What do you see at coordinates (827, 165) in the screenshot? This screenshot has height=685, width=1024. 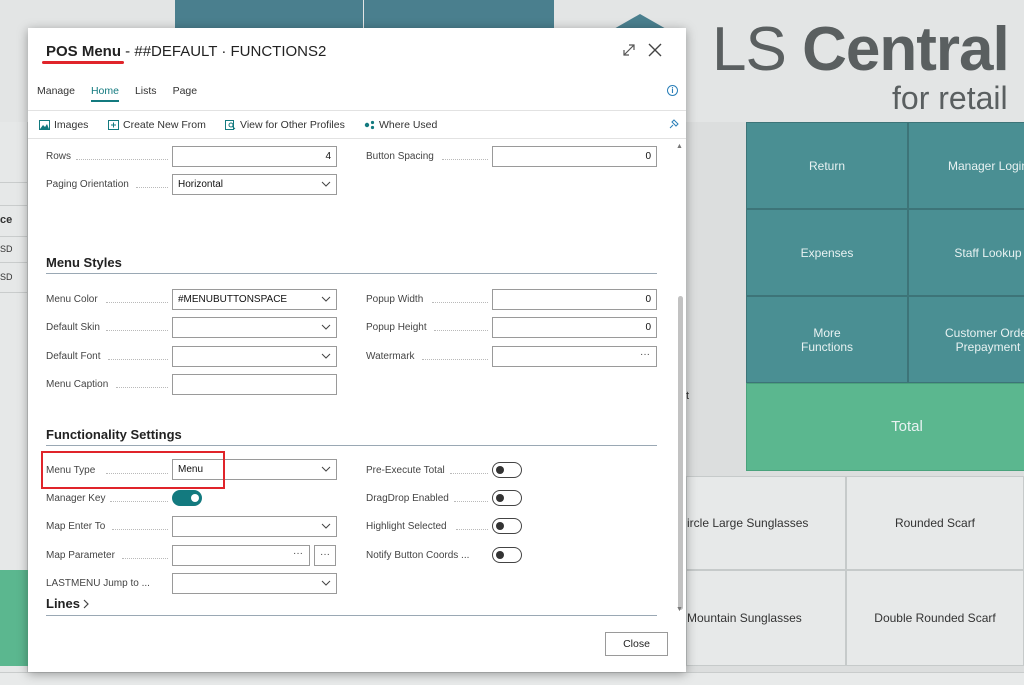 I see `tile-return: Return` at bounding box center [827, 165].